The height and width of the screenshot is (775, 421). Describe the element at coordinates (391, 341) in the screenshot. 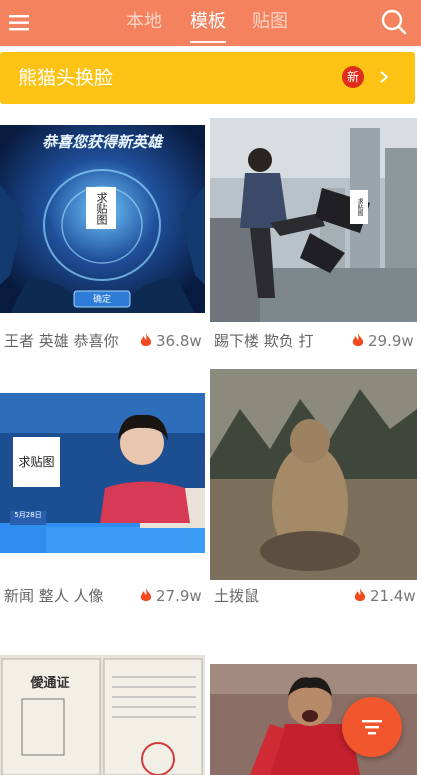

I see `view-count-value: 29.9w` at that location.